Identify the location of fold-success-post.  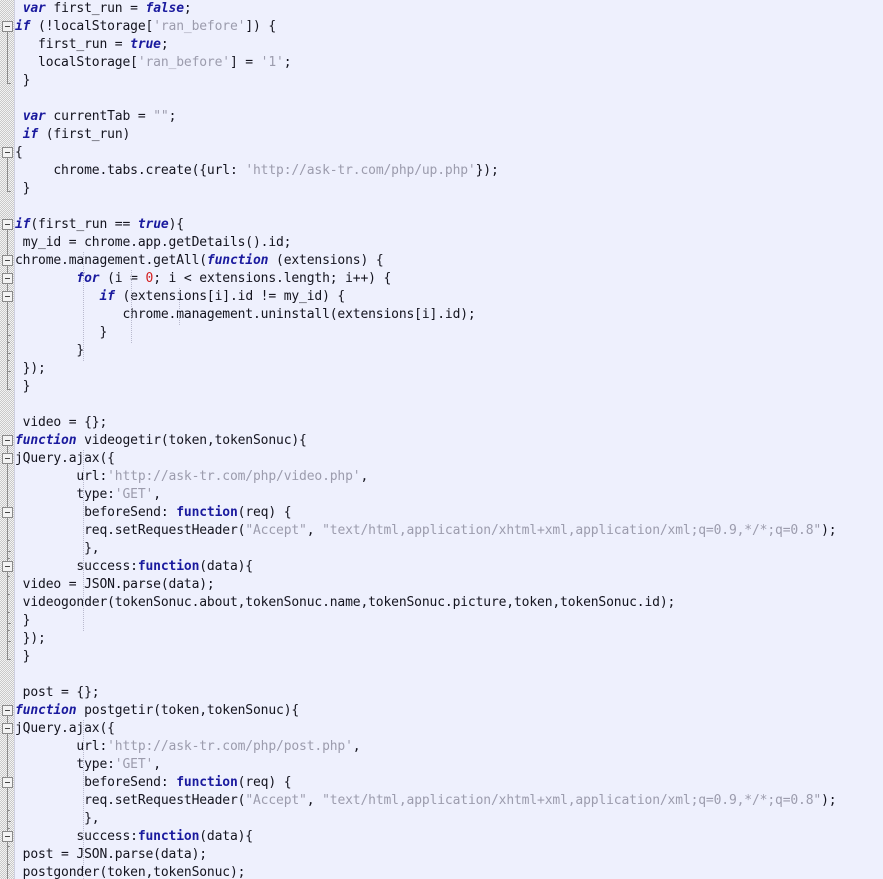
(7, 836).